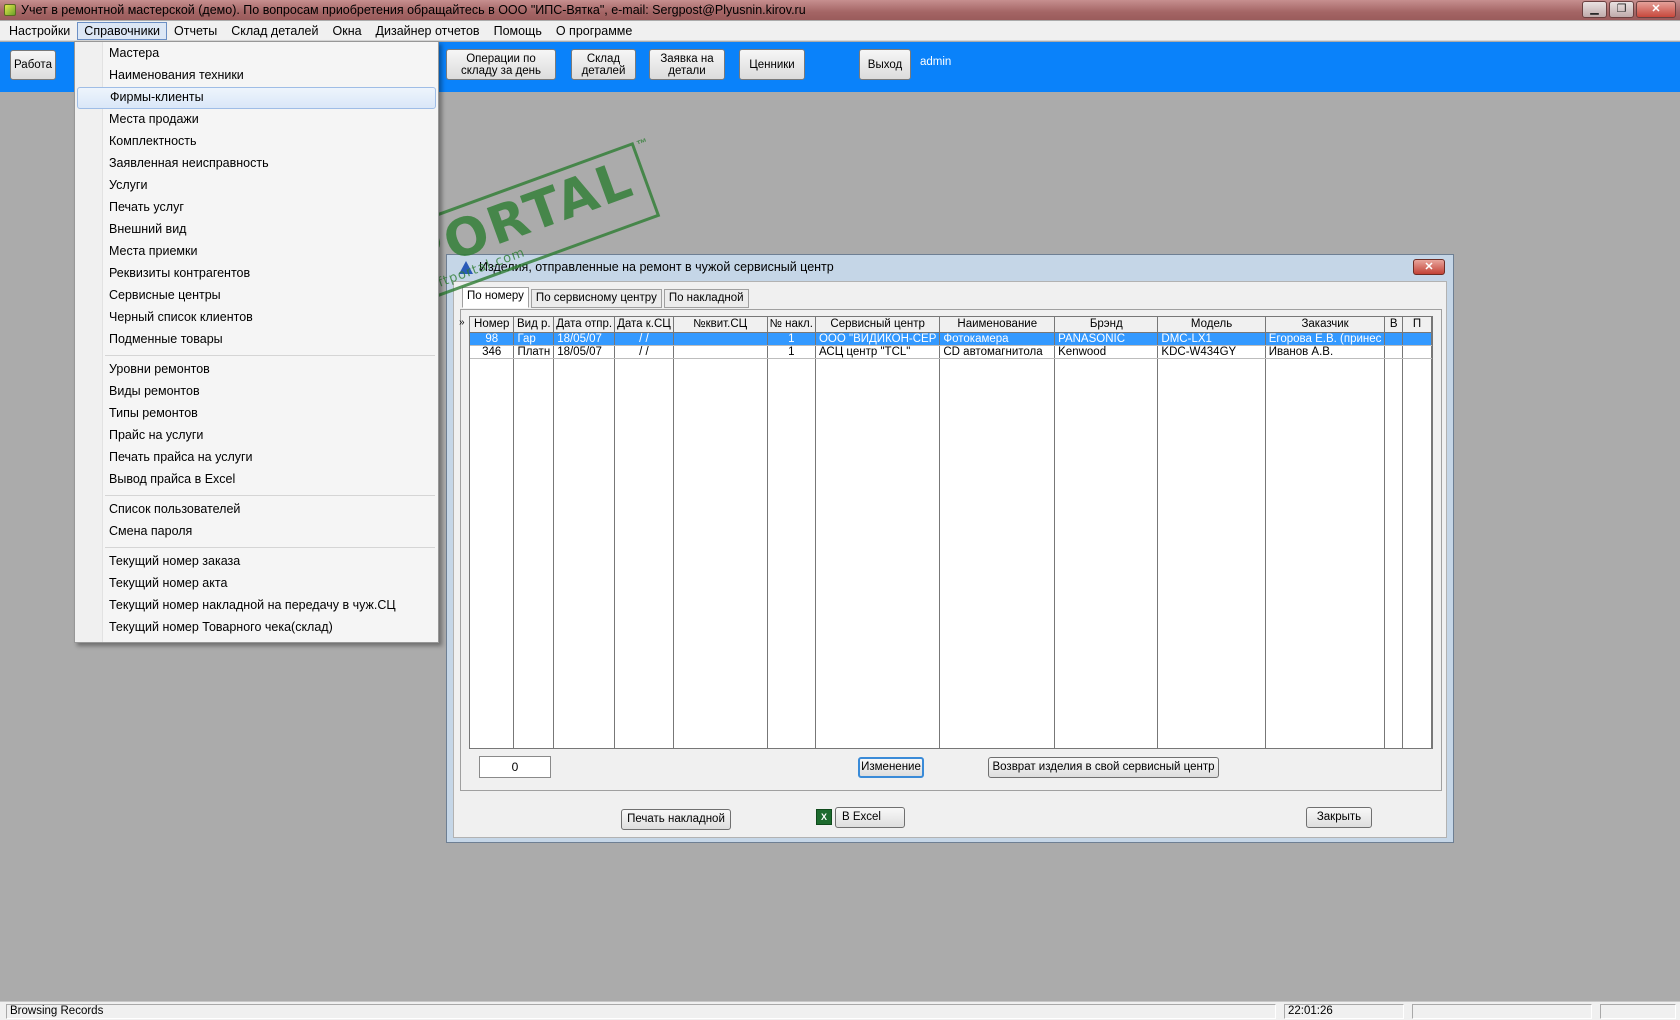 The width and height of the screenshot is (1680, 1020). Describe the element at coordinates (720, 325) in the screenshot. I see `col-sc-receipt-header: №квит.СЦ` at that location.